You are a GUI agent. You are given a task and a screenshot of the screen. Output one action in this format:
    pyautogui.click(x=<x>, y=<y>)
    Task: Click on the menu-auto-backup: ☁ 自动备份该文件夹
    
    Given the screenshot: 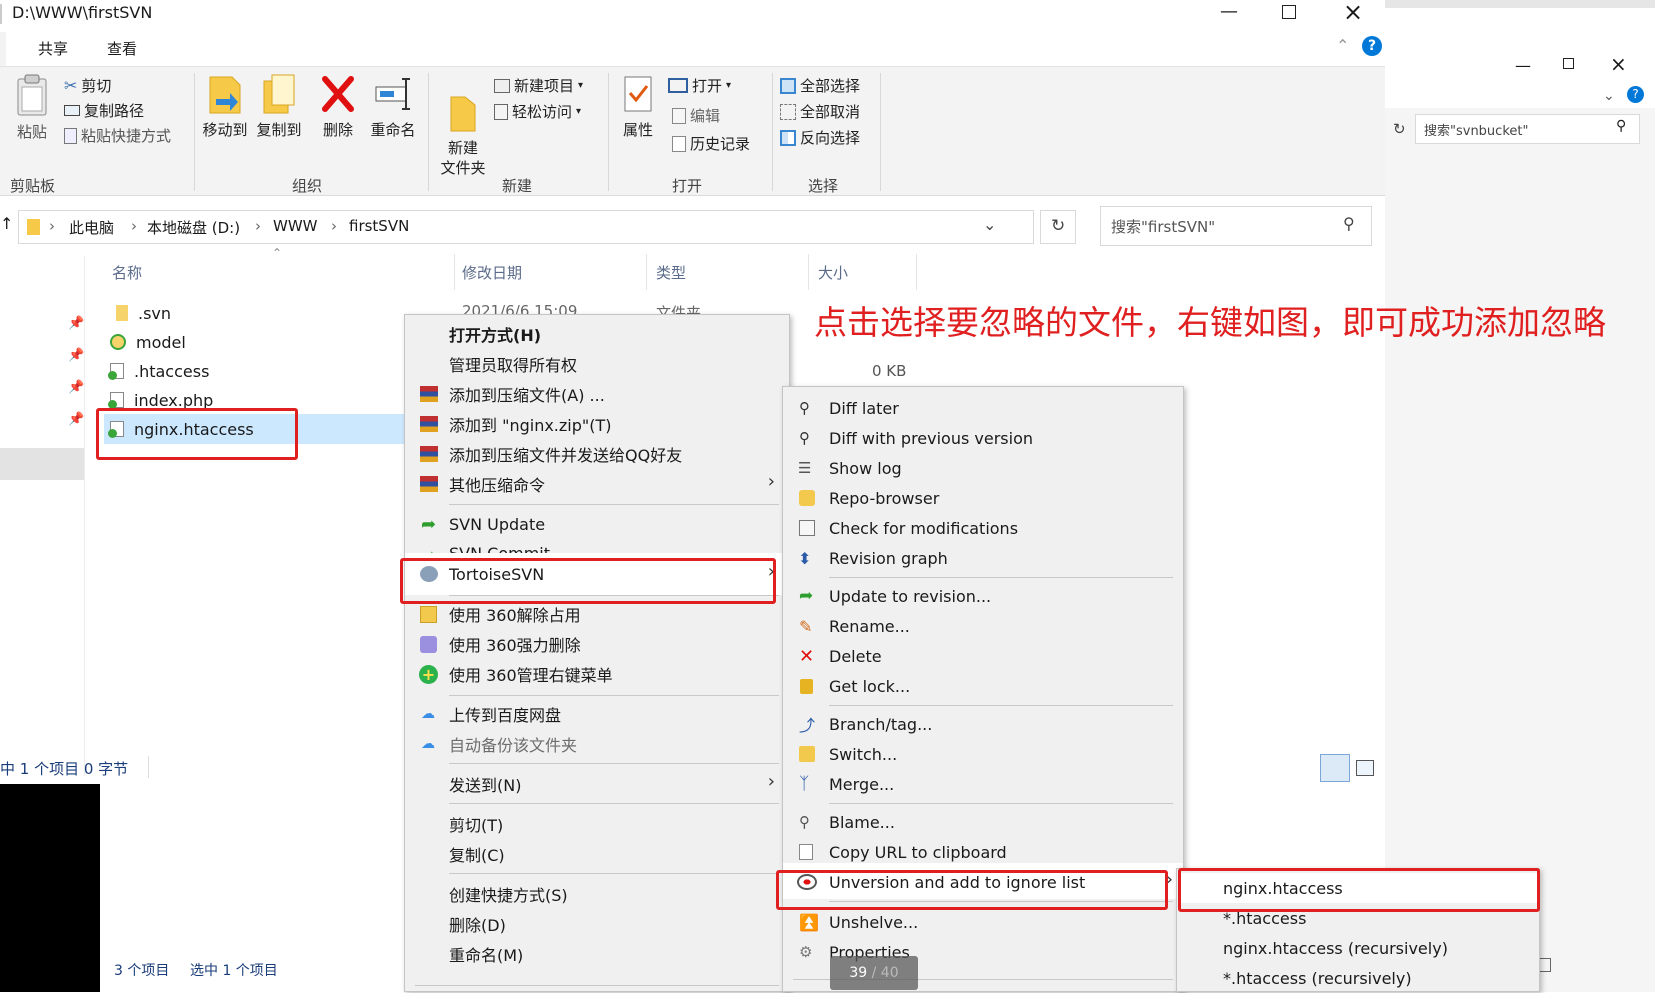 What is the action you would take?
    pyautogui.click(x=597, y=744)
    